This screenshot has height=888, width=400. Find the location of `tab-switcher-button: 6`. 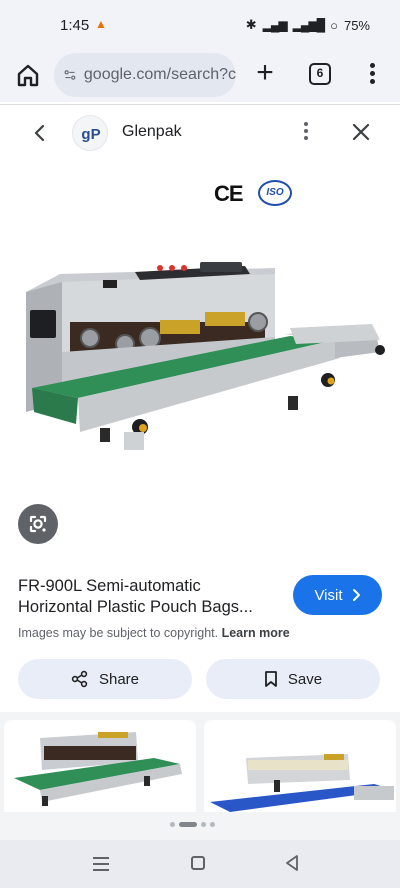

tab-switcher-button: 6 is located at coordinates (320, 74).